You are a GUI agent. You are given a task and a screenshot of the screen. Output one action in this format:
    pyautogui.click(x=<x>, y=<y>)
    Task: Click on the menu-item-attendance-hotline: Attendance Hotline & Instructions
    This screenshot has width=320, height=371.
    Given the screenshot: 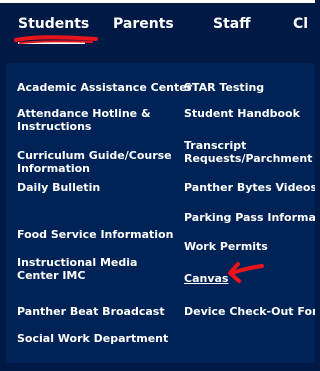 What is the action you would take?
    pyautogui.click(x=92, y=120)
    